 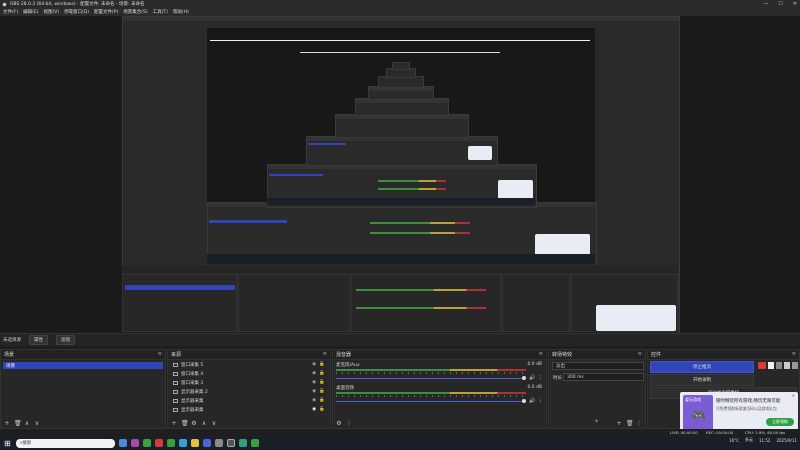 I want to click on close-icon: ✕, so click(x=793, y=395).